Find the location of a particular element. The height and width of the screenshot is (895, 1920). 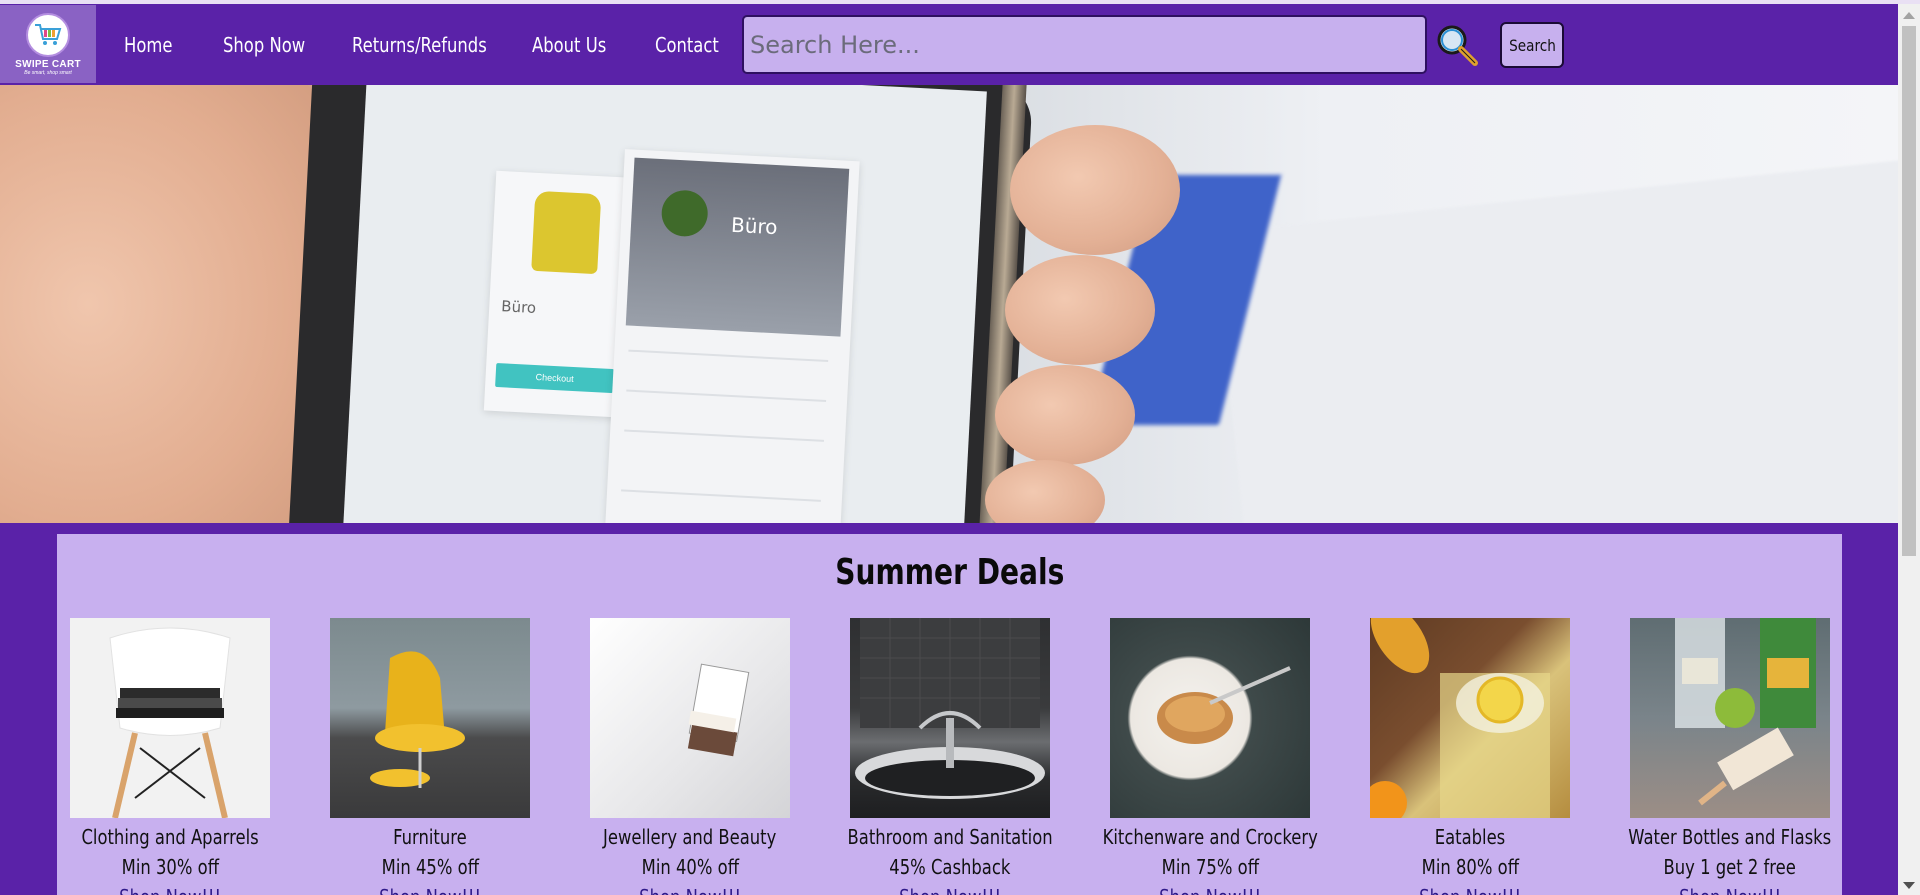

deal-offer: Buy 1 get 2 free is located at coordinates (1730, 867).